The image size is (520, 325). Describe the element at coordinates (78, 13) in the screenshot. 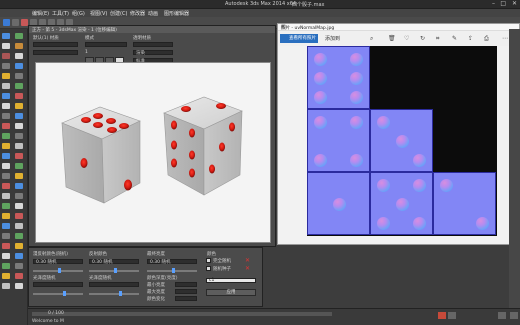

I see `menu-item: 组(G)` at that location.